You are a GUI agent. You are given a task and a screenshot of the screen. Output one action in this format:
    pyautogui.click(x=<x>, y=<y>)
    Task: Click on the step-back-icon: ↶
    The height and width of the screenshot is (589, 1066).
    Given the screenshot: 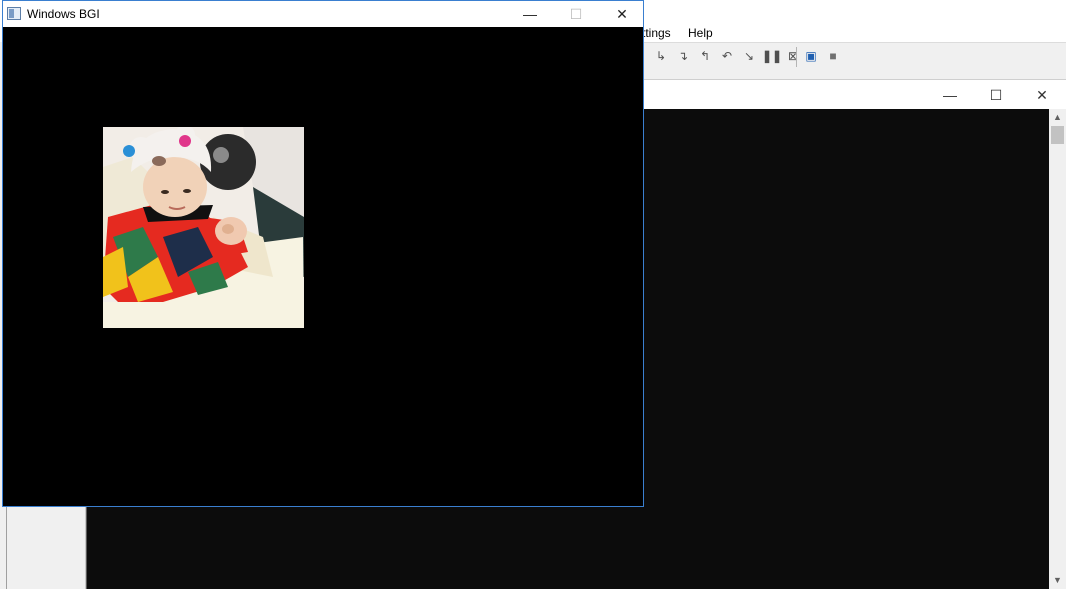 What is the action you would take?
    pyautogui.click(x=727, y=56)
    